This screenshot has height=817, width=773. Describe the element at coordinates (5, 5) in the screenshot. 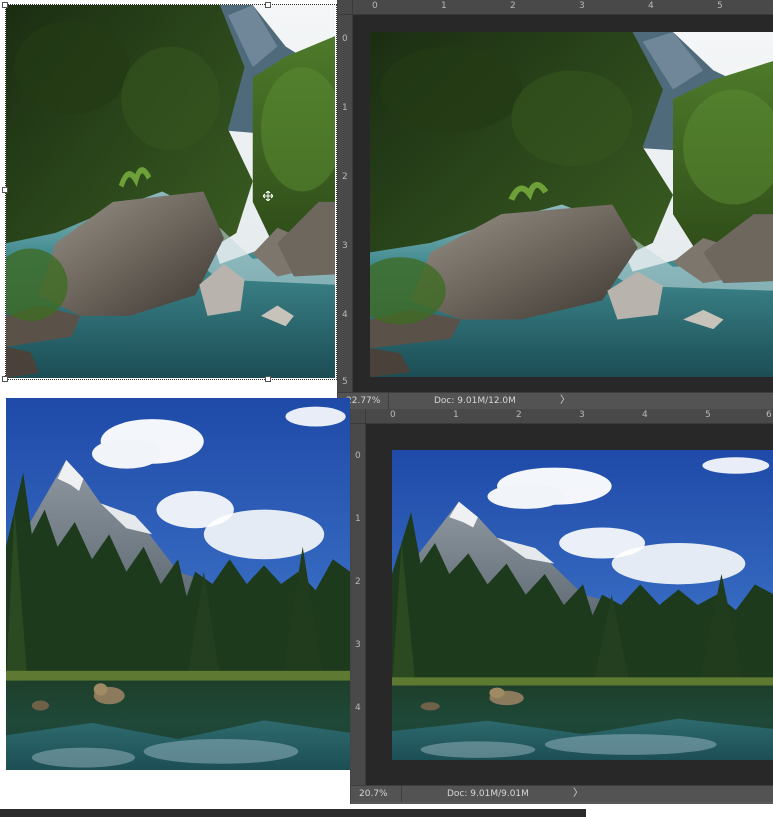

I see `transform-handle-top-left` at that location.